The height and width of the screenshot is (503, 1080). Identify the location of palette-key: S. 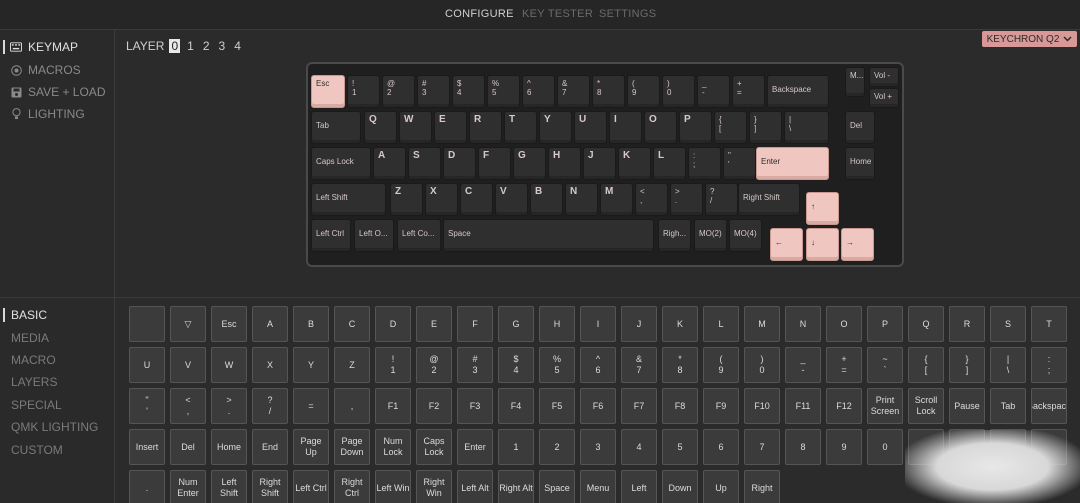
(1008, 324).